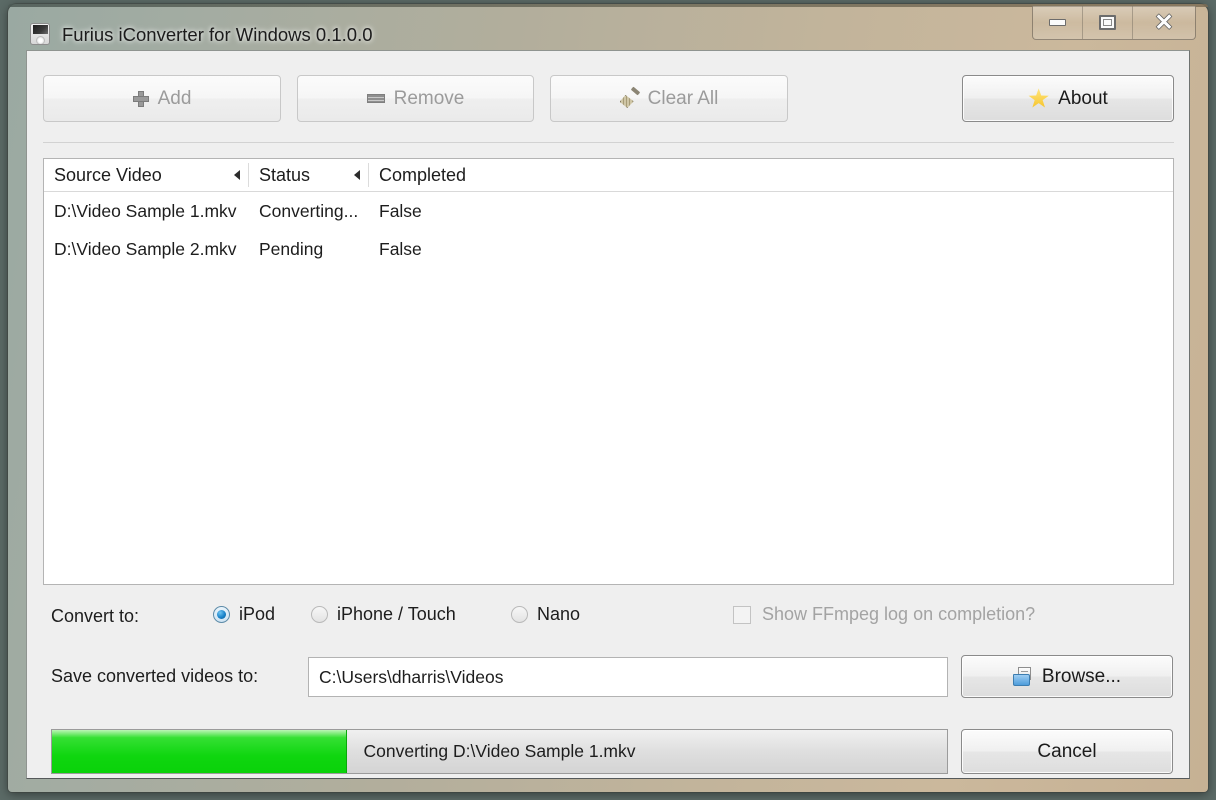 The image size is (1216, 800). Describe the element at coordinates (95, 616) in the screenshot. I see `convert-to-label: Convert to:` at that location.